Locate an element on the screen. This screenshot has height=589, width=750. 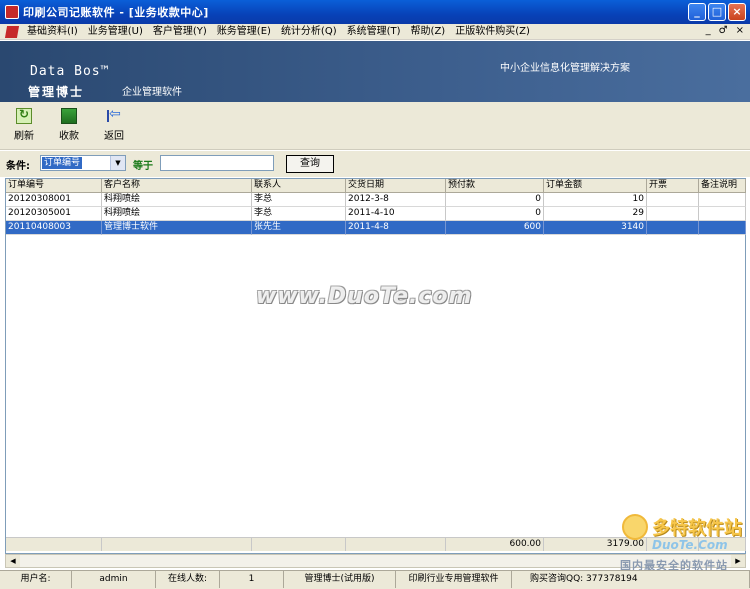
filter-field-select: 订单编号 ▼ is located at coordinates (83, 163).